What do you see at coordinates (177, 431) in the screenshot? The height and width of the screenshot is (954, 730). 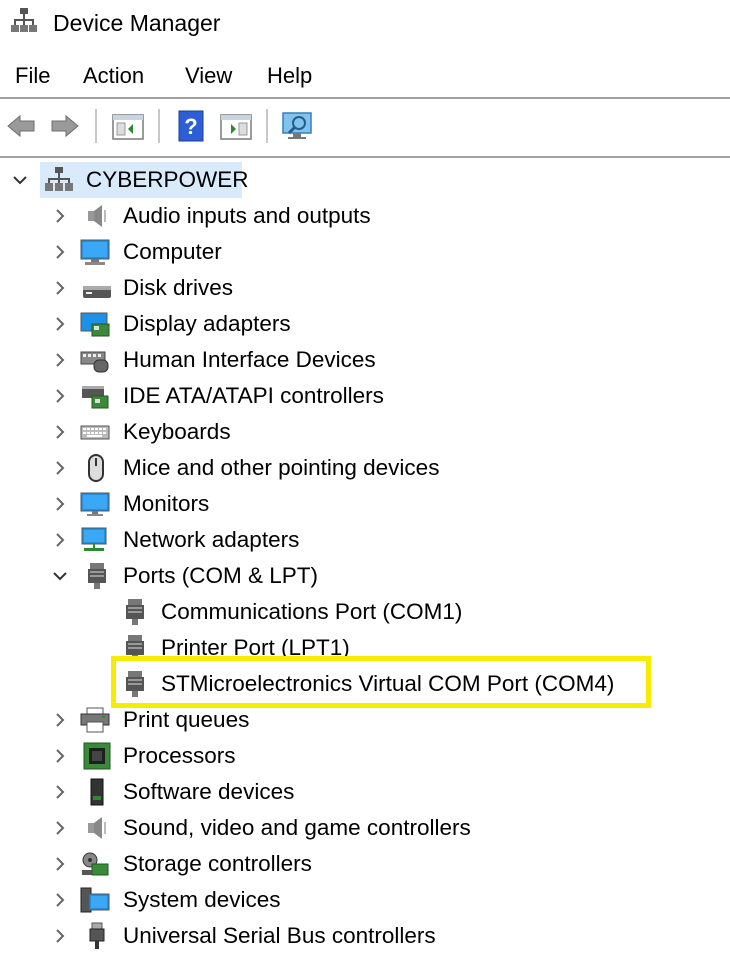 I see `tree-item-label: Keyboards` at bounding box center [177, 431].